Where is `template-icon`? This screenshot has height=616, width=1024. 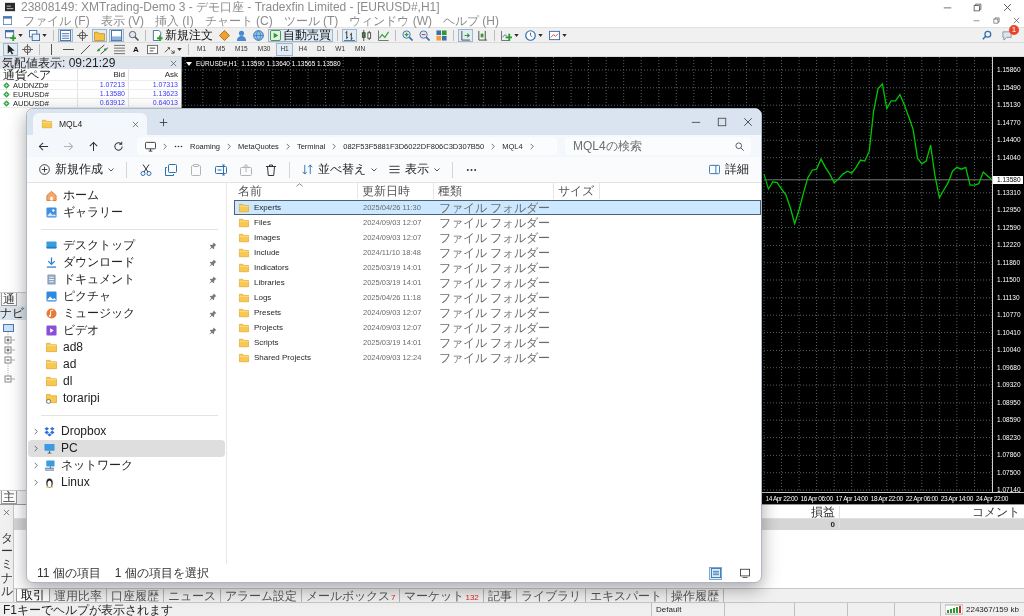
template-icon is located at coordinates (554, 35).